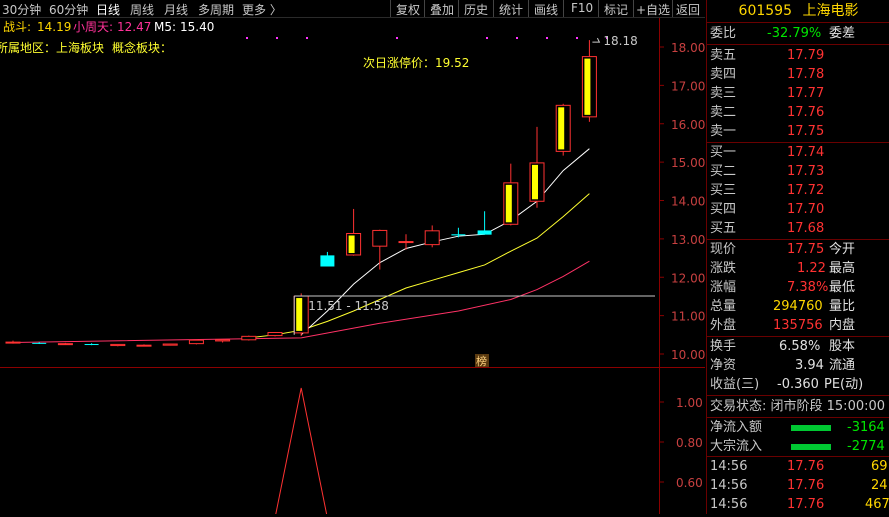 The width and height of the screenshot is (889, 517). What do you see at coordinates (798, 504) in the screenshot?
I see `tick-row: 14:56 17.76 467` at bounding box center [798, 504].